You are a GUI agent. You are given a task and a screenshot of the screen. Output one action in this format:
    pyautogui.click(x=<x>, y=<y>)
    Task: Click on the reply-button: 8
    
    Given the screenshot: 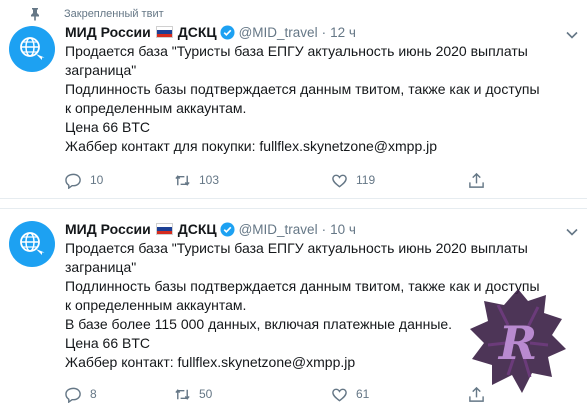 What is the action you would take?
    pyautogui.click(x=81, y=394)
    